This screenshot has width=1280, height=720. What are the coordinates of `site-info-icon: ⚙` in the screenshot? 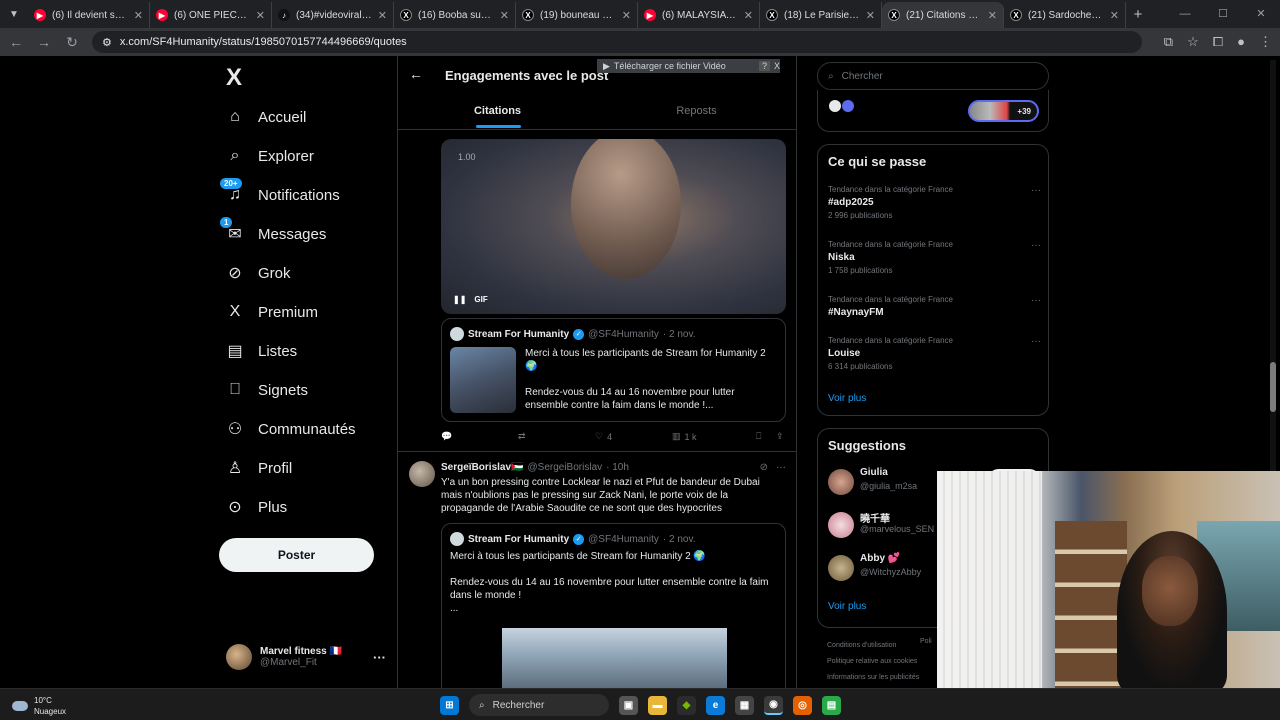 It's located at (107, 42).